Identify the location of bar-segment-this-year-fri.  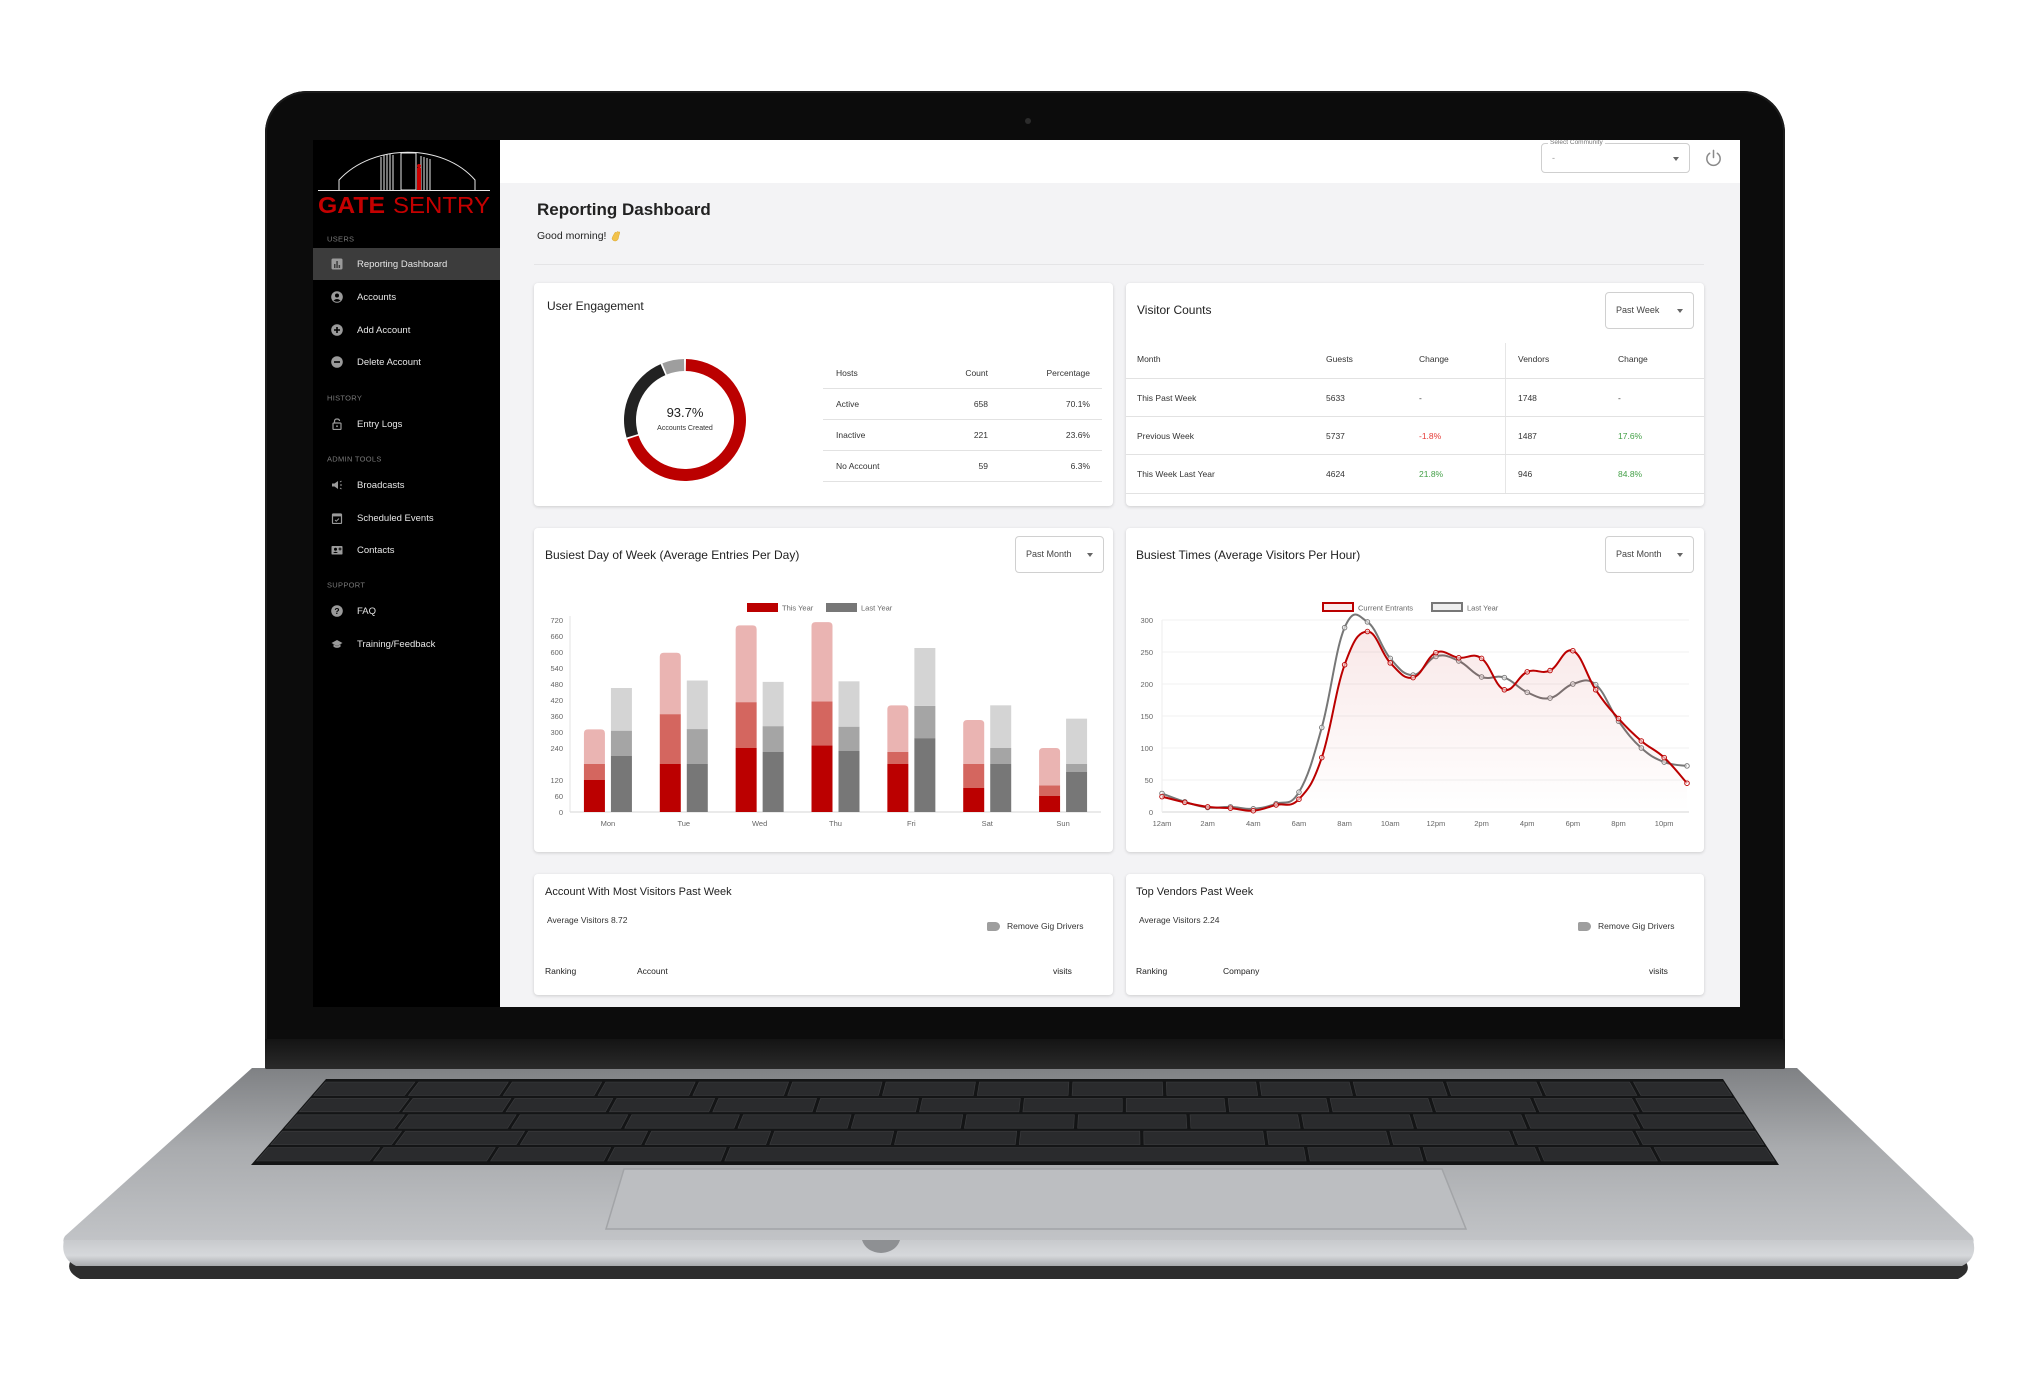
(898, 728).